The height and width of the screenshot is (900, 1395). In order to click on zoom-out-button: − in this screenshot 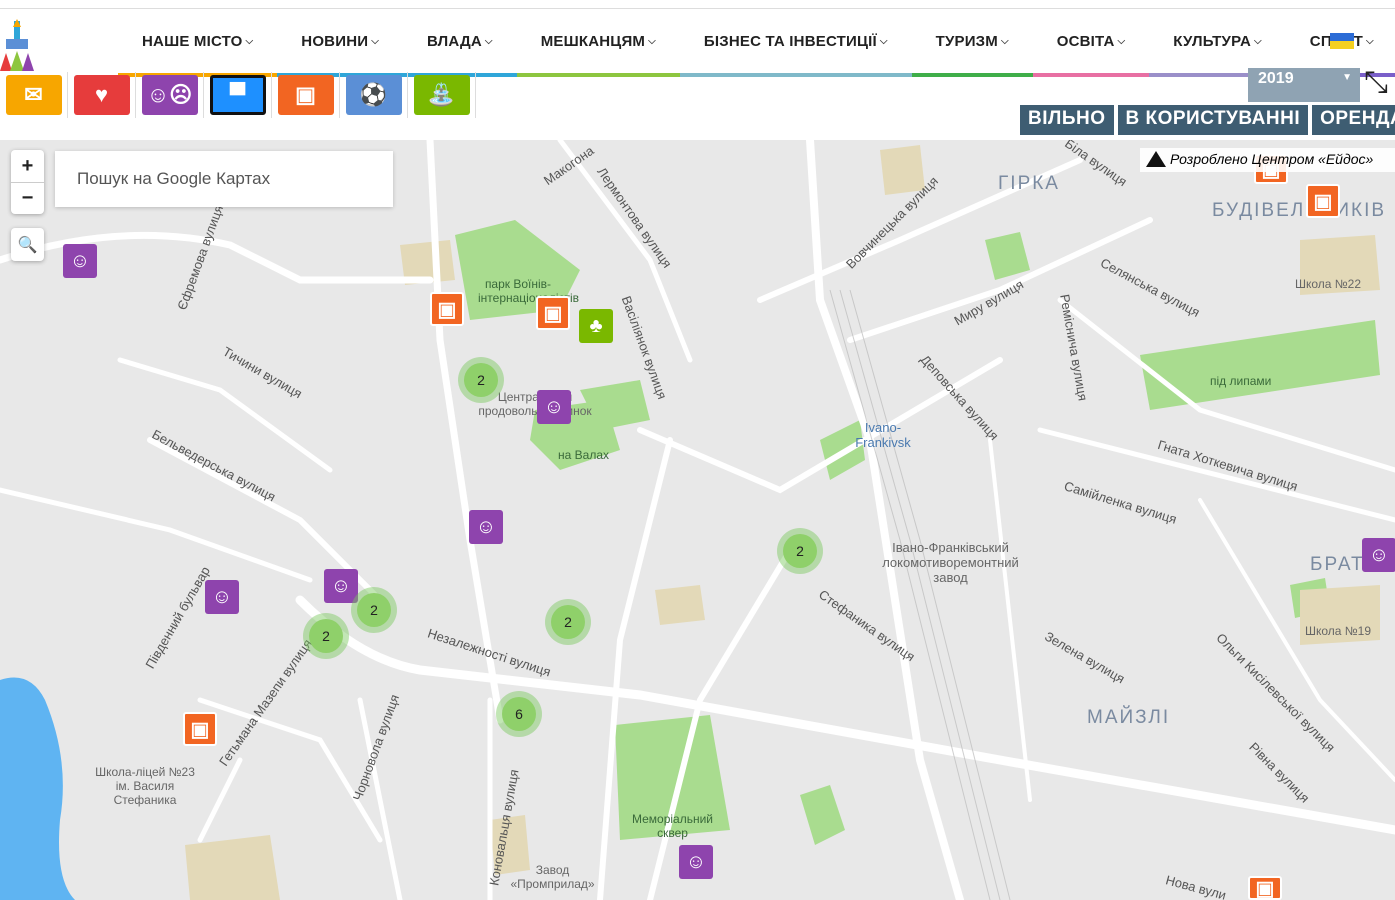, I will do `click(27, 198)`.